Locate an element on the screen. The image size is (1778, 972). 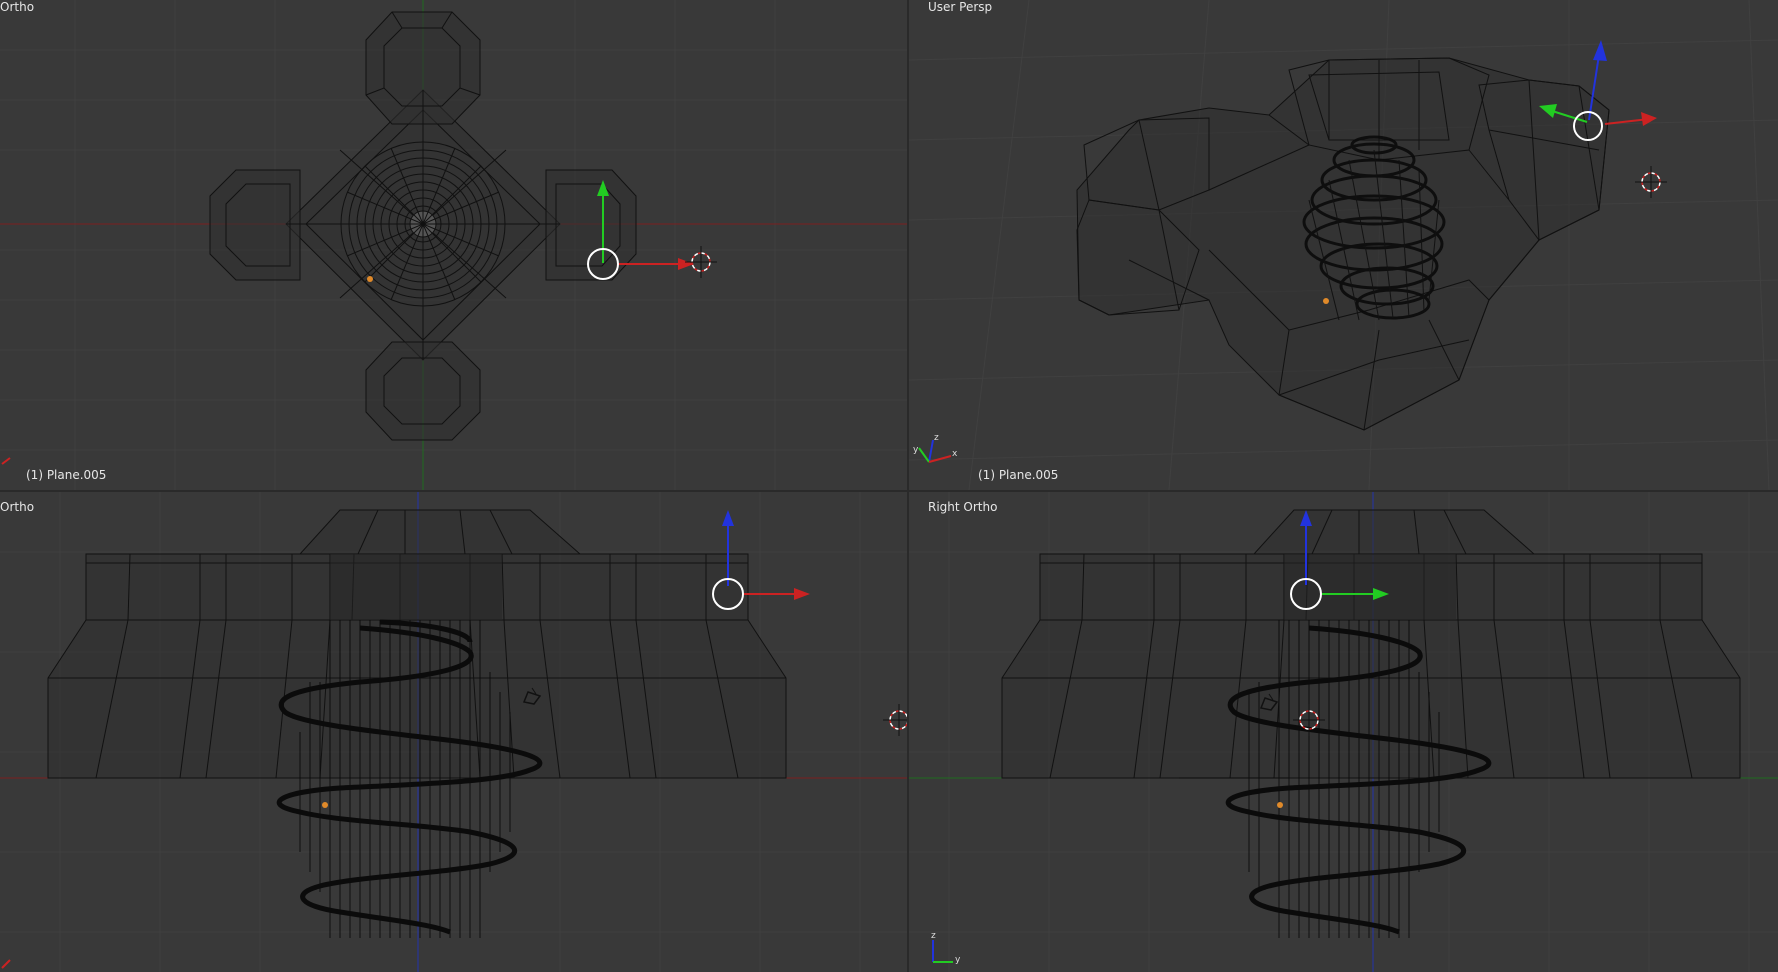
viewport-divider-horizontal is located at coordinates (889, 491).